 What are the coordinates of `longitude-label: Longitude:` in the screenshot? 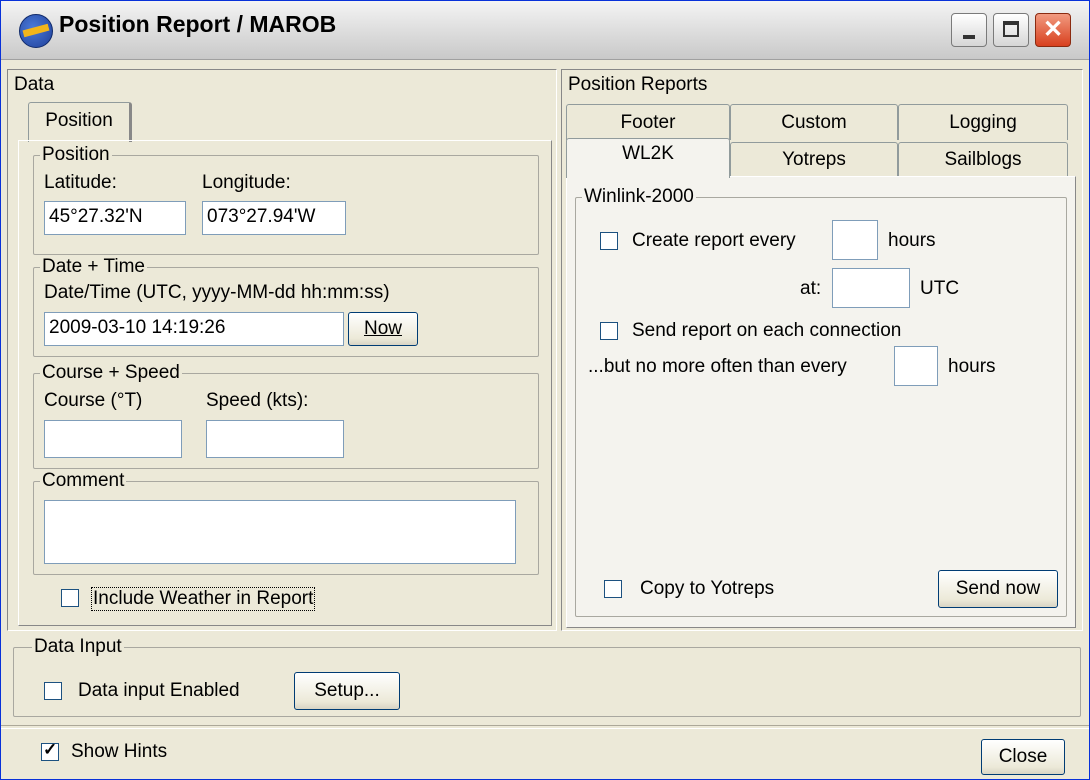 It's located at (246, 182).